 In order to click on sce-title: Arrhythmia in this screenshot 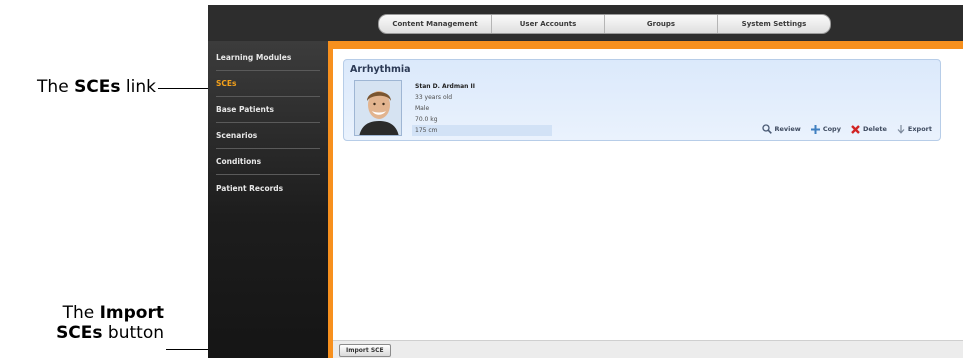, I will do `click(380, 69)`.